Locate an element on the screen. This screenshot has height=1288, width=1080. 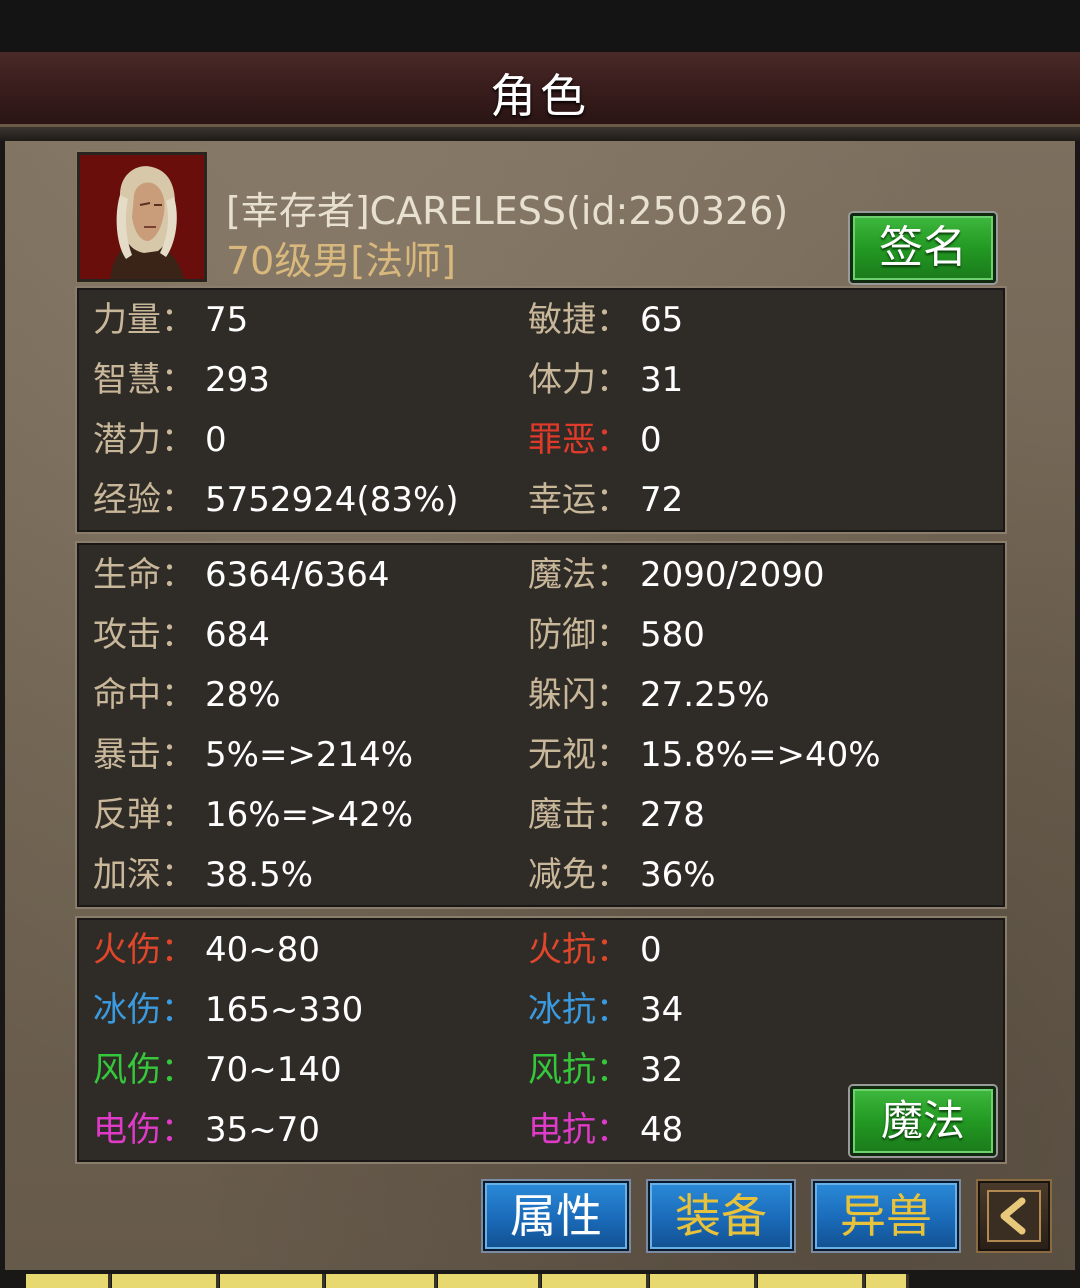
stat-label-strength: 力量： is located at coordinates (144, 320).